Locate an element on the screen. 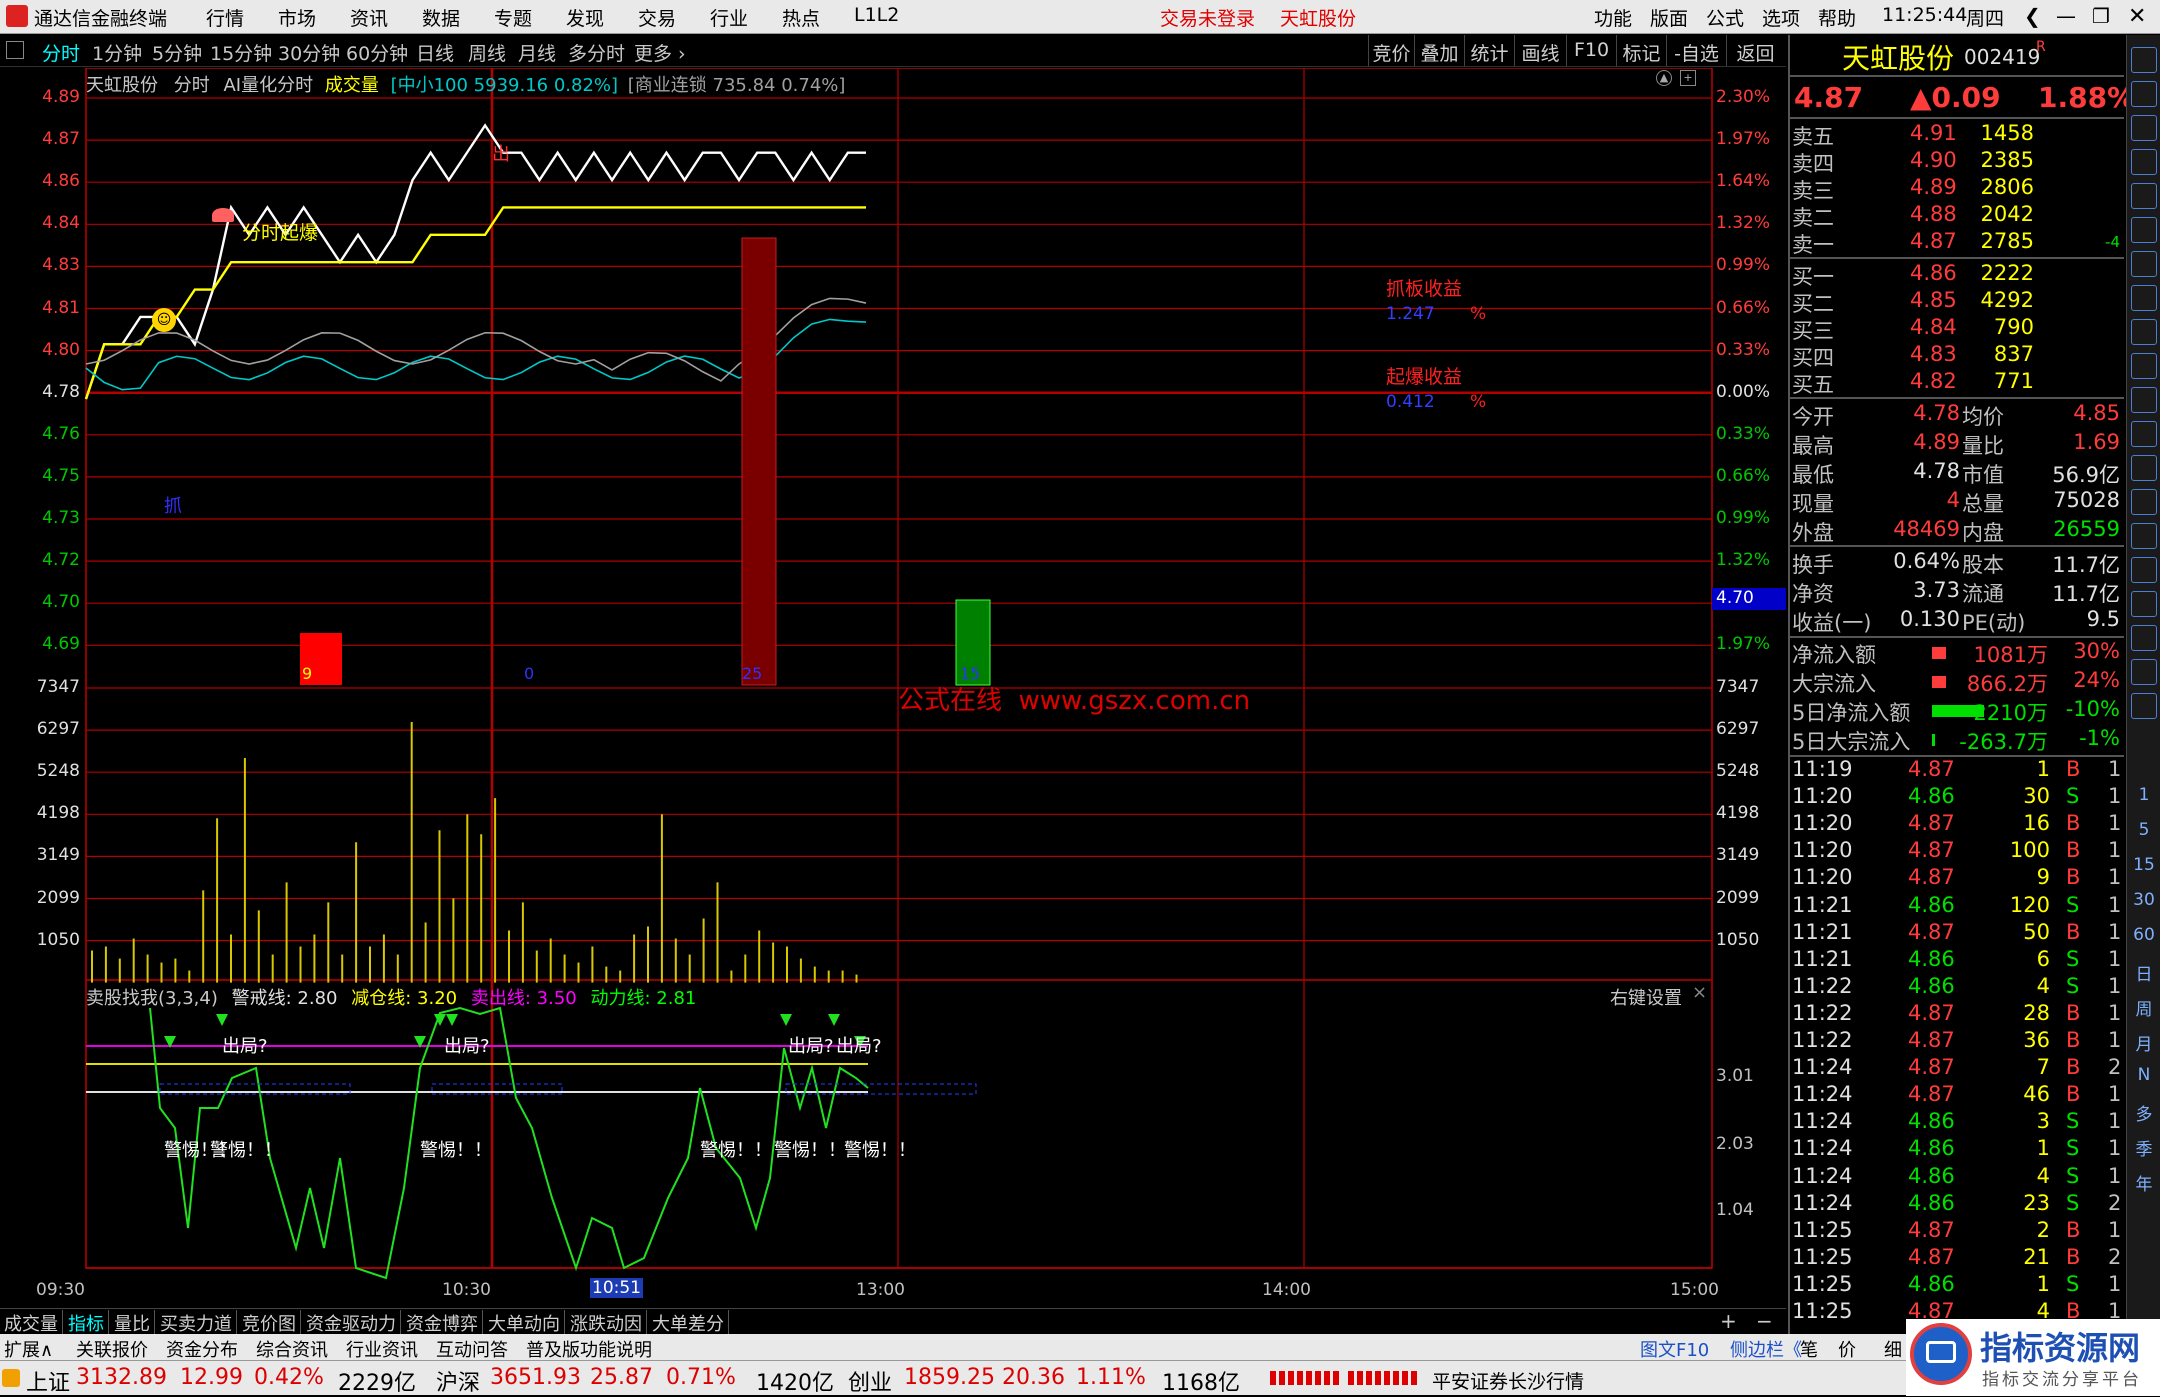 This screenshot has height=1397, width=2160. close-icon: ✕ is located at coordinates (2137, 16).